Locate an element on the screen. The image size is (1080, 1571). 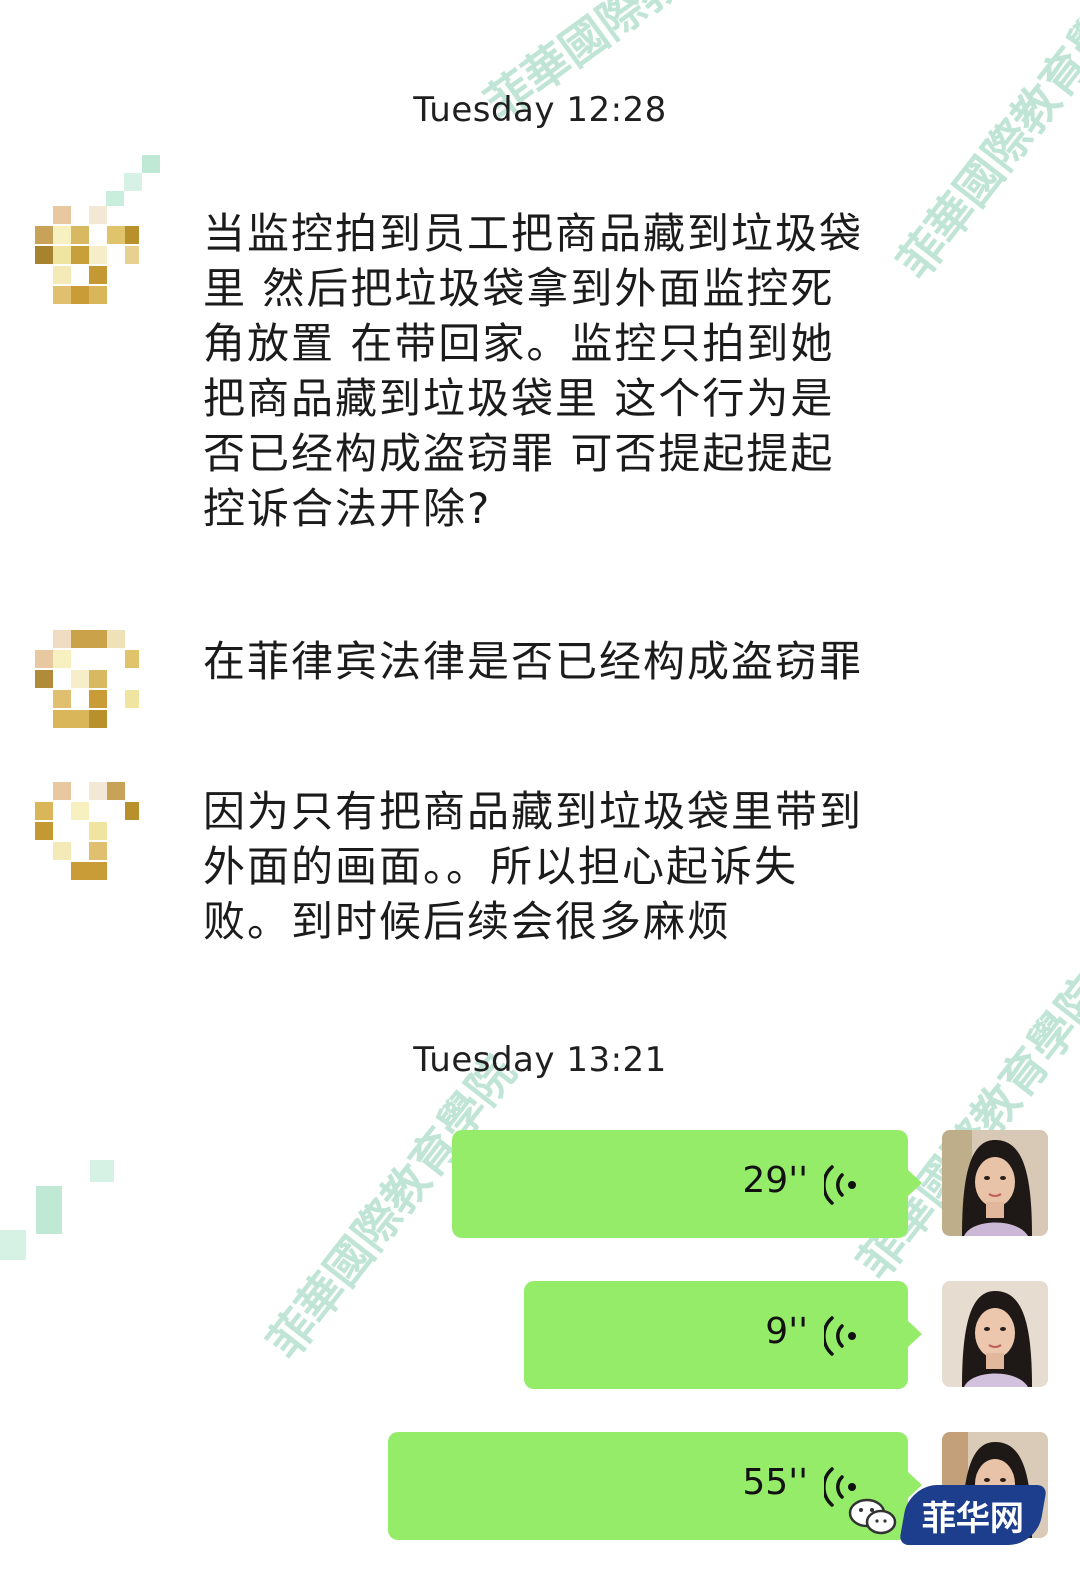
watermark-text: 菲華國際教育學院 is located at coordinates (963, 1127).